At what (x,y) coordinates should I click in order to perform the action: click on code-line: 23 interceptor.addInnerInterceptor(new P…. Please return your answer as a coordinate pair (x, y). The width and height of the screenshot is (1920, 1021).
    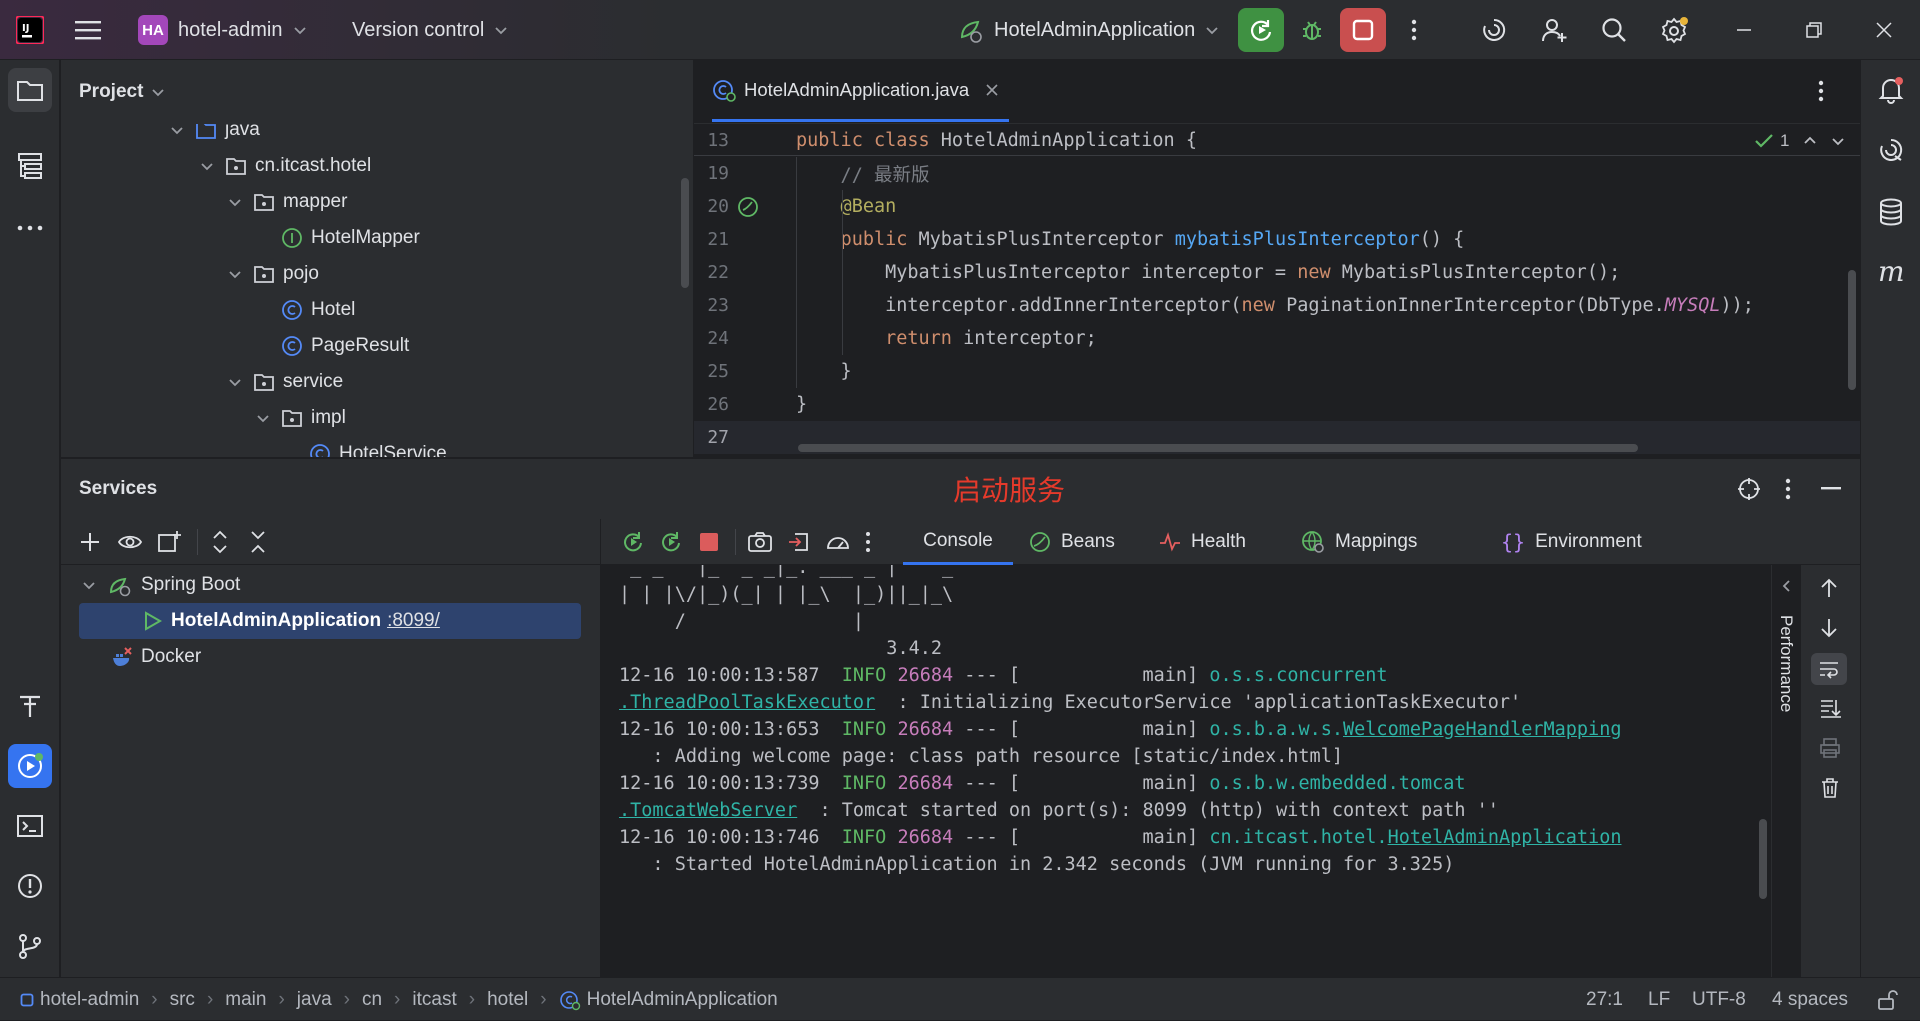
    Looking at the image, I should click on (1277, 305).